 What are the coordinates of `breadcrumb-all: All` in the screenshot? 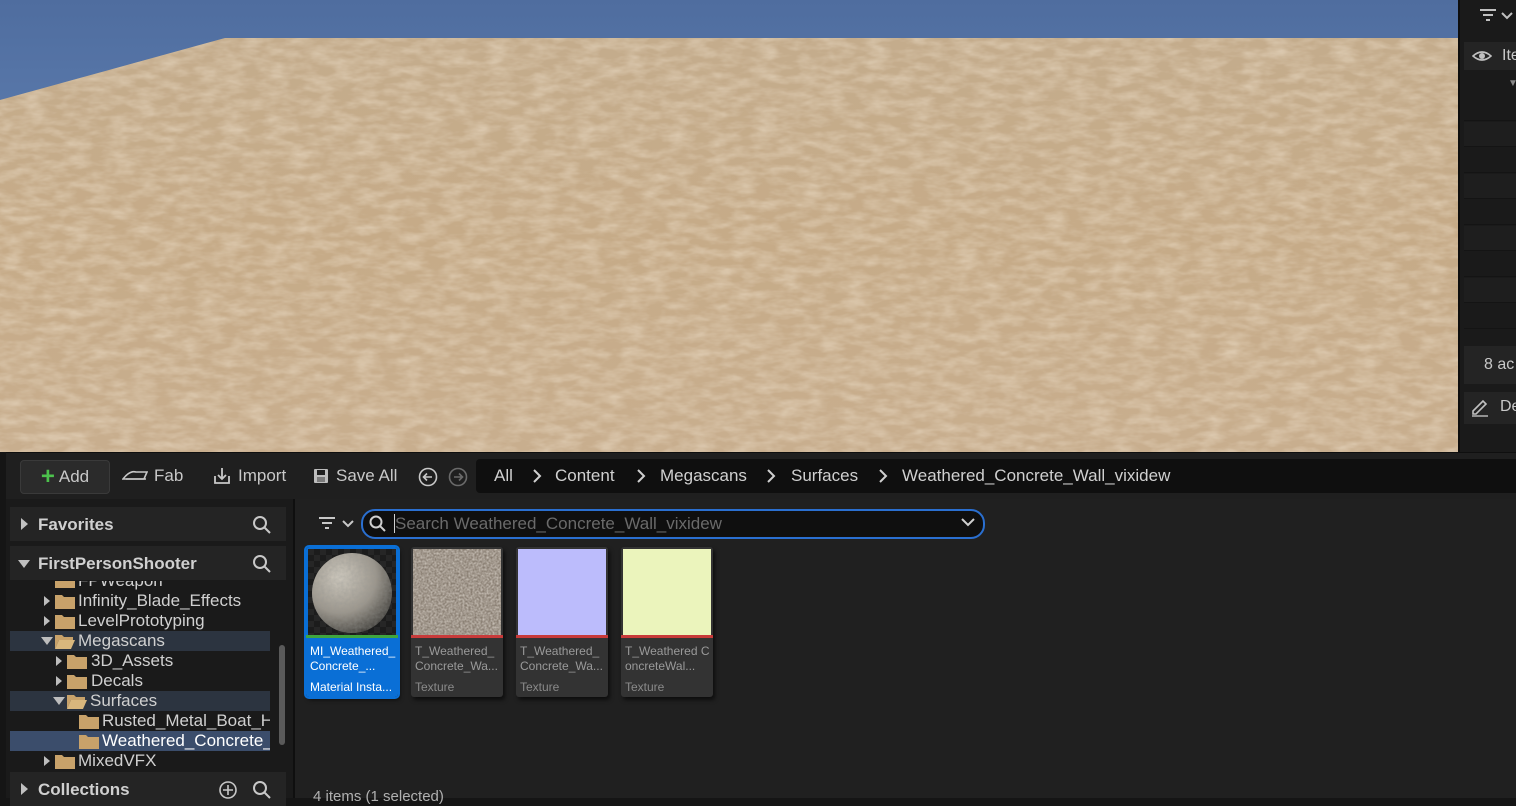 It's located at (503, 476).